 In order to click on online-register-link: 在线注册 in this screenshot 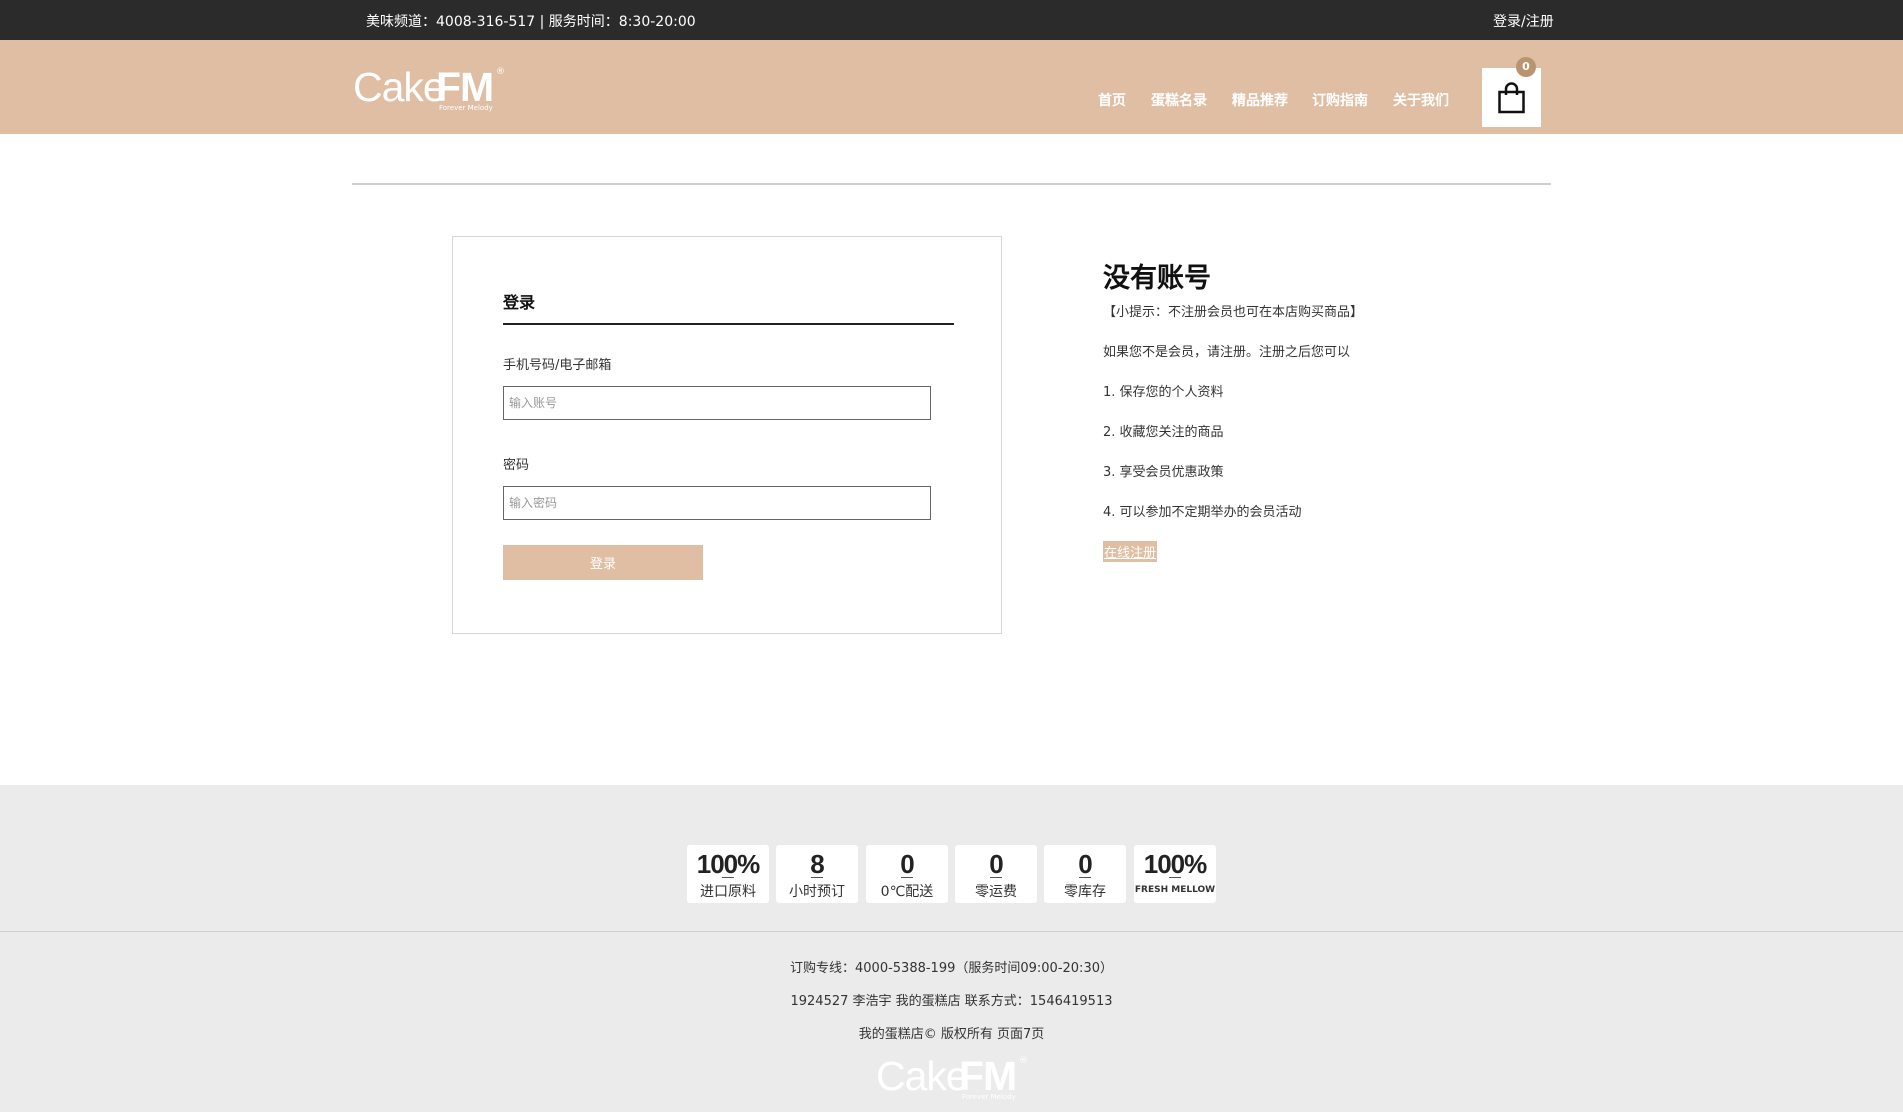, I will do `click(1130, 551)`.